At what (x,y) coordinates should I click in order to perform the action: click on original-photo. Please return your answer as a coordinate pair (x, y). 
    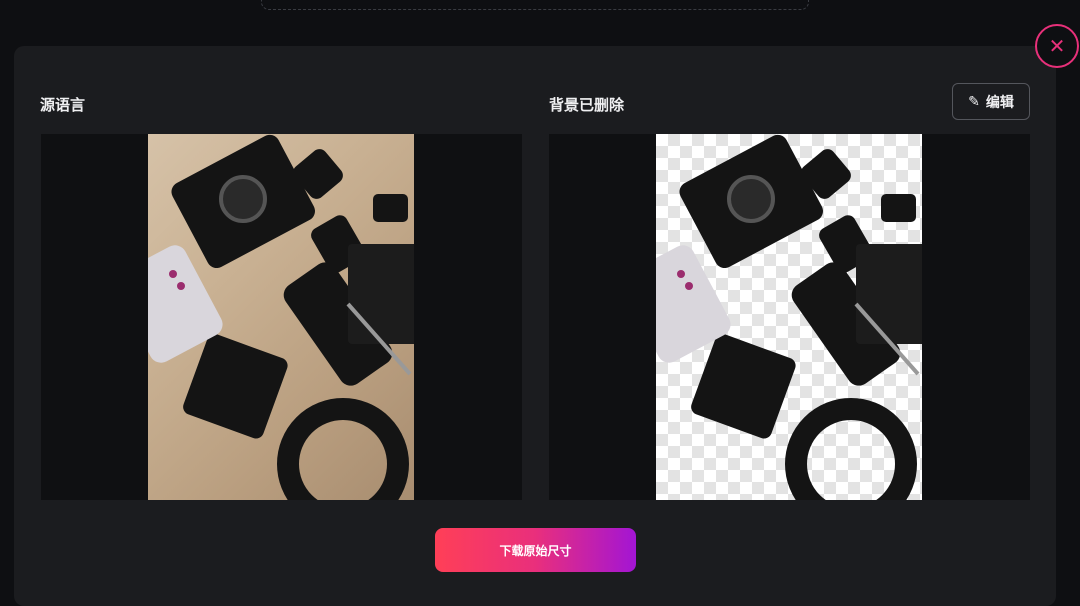
    Looking at the image, I should click on (281, 317).